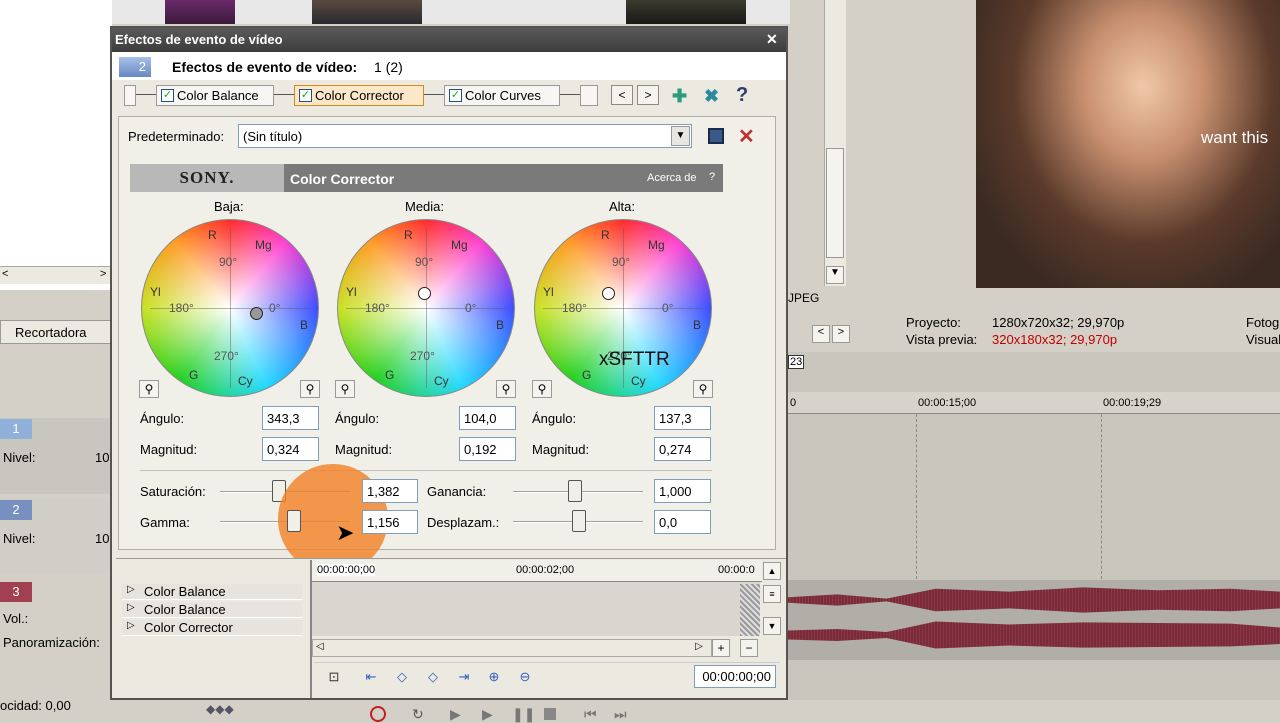  What do you see at coordinates (290, 418) in the screenshot?
I see `angle-input-baja: 343,3` at bounding box center [290, 418].